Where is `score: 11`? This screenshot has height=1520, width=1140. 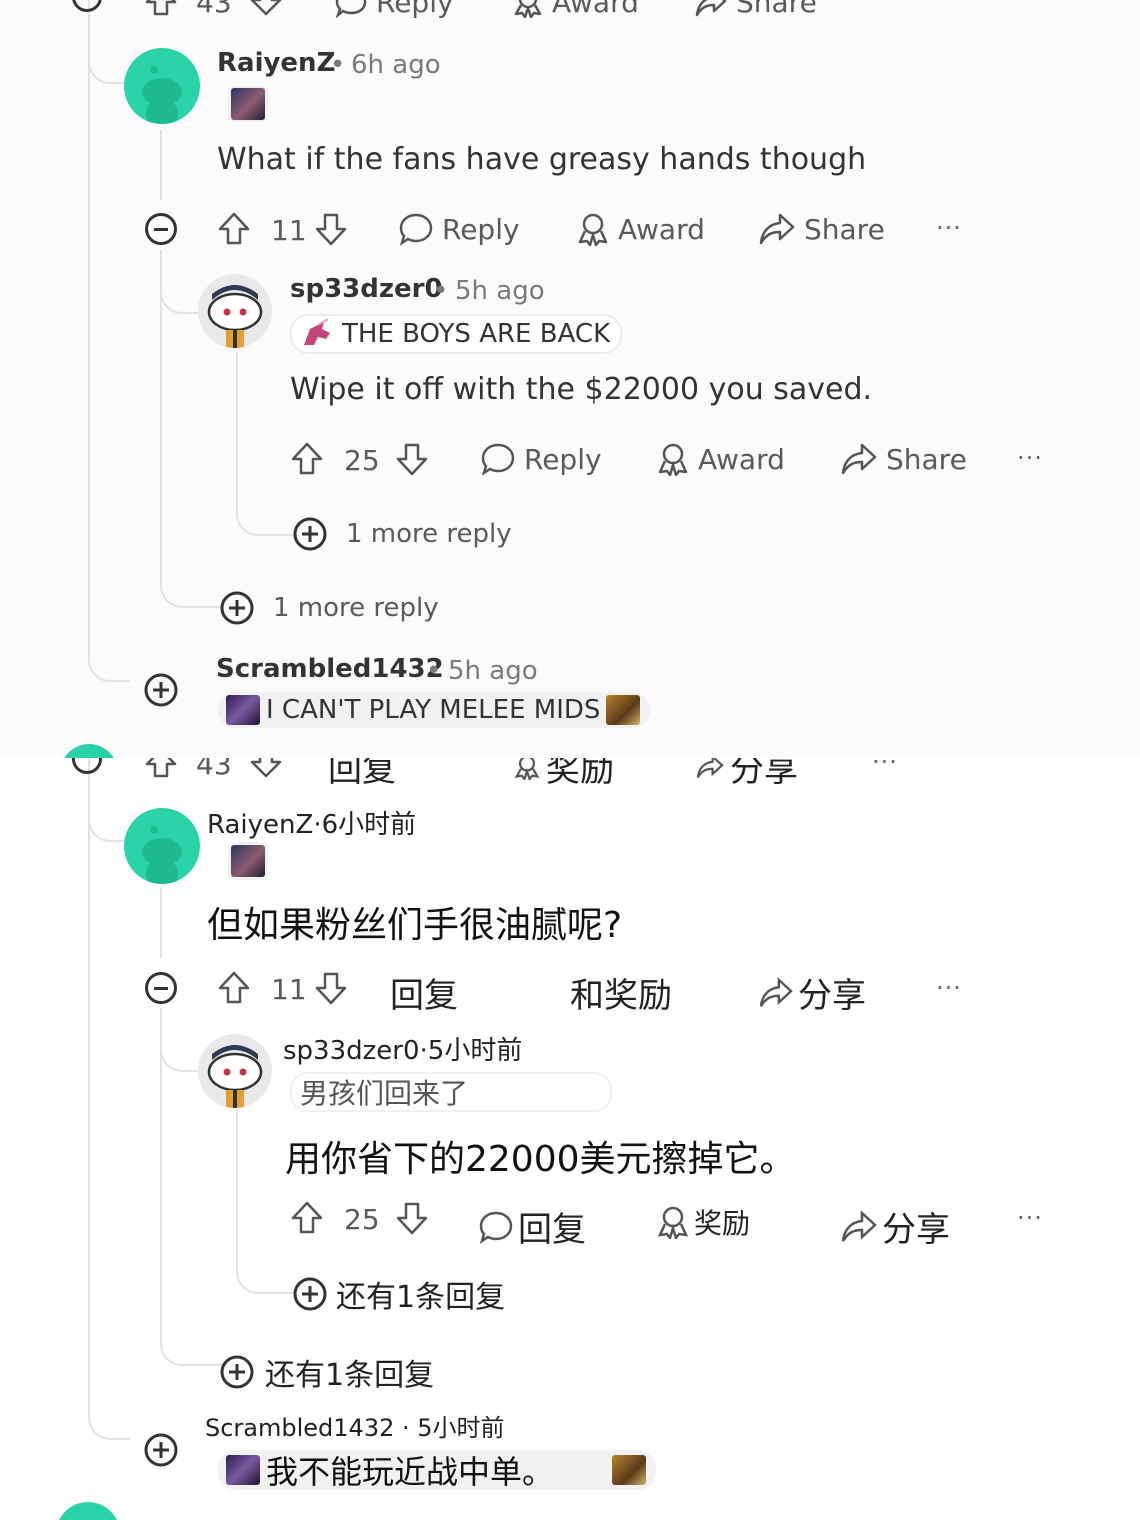
score: 11 is located at coordinates (289, 989).